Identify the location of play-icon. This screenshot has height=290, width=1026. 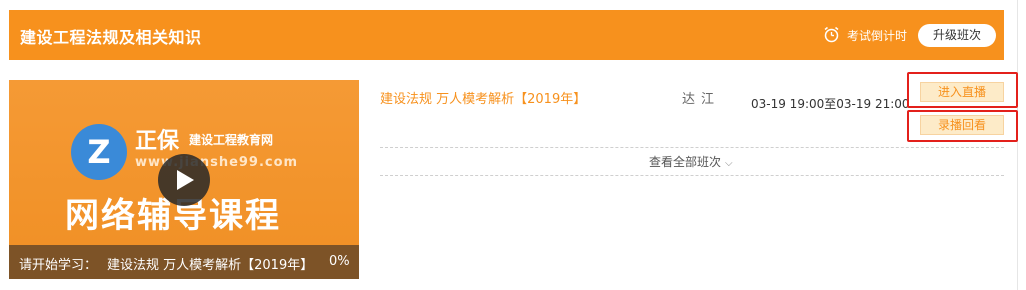
(184, 180).